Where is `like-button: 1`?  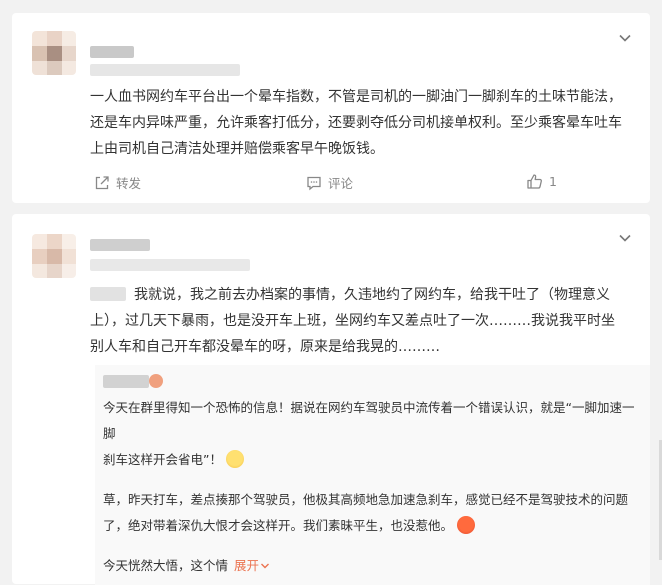 like-button: 1 is located at coordinates (541, 181).